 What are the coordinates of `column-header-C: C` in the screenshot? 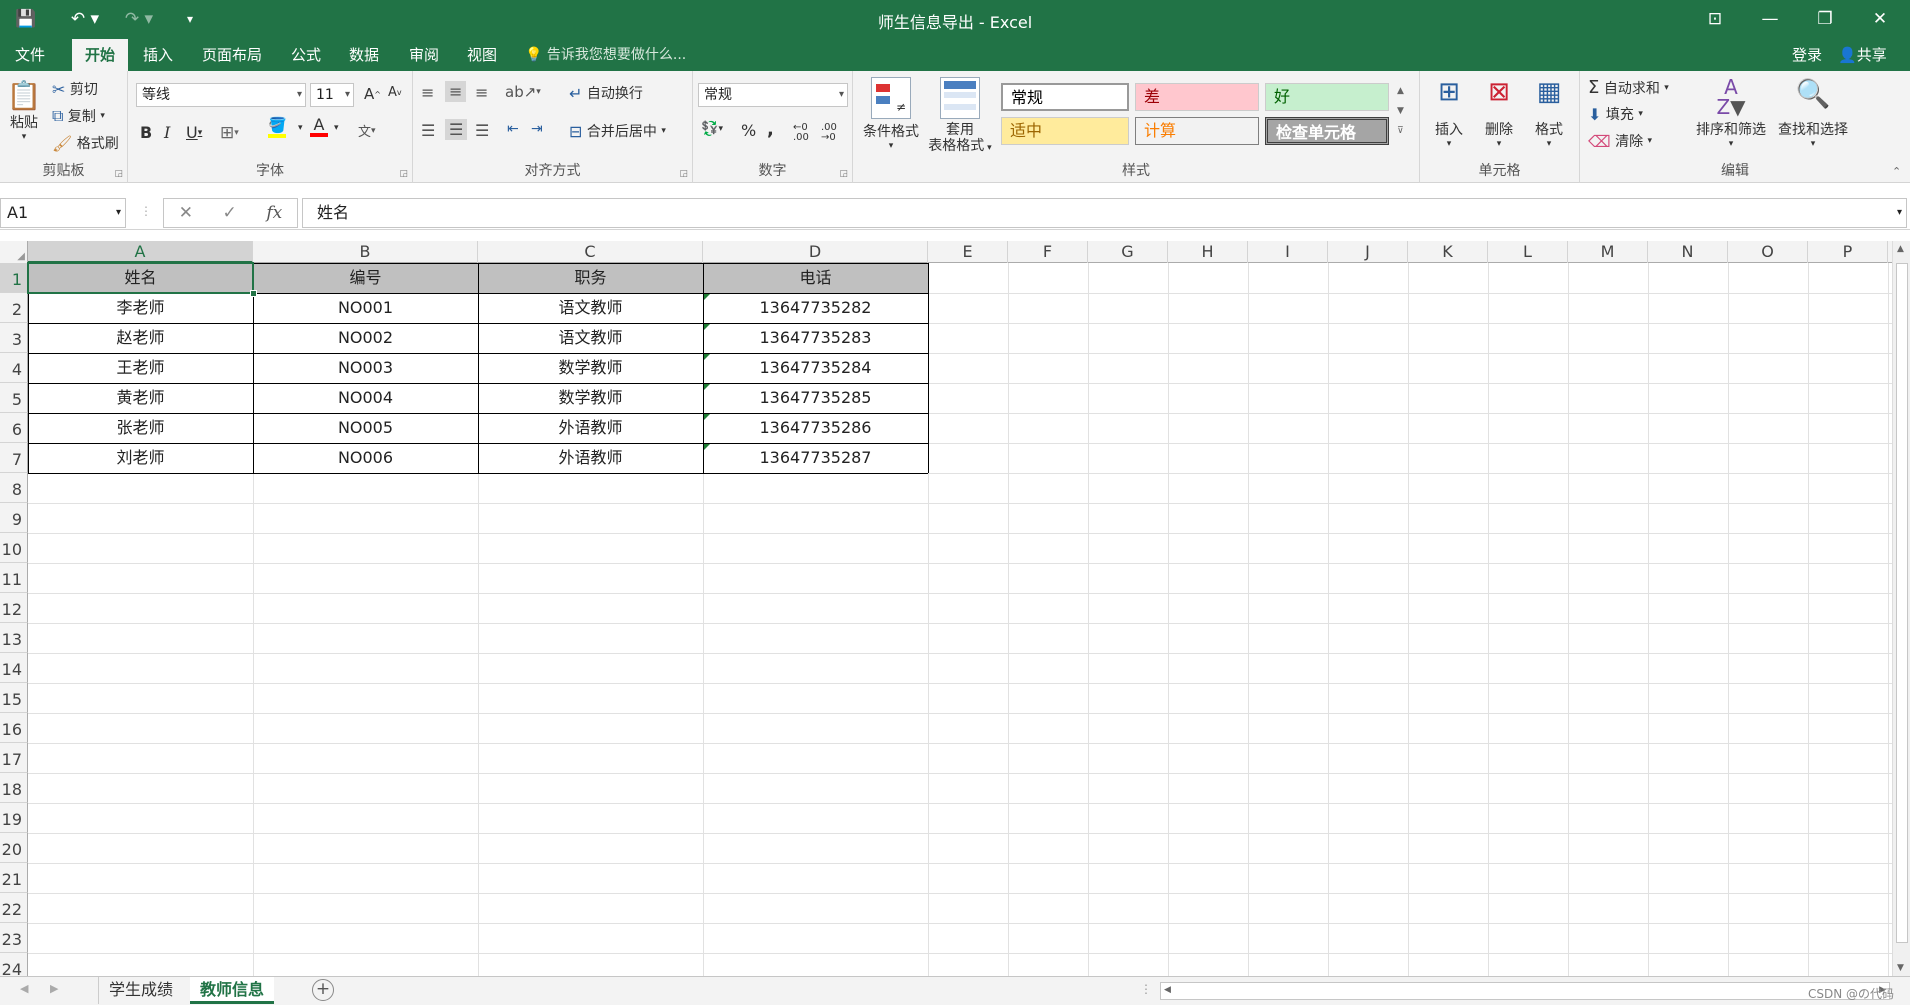 It's located at (590, 252).